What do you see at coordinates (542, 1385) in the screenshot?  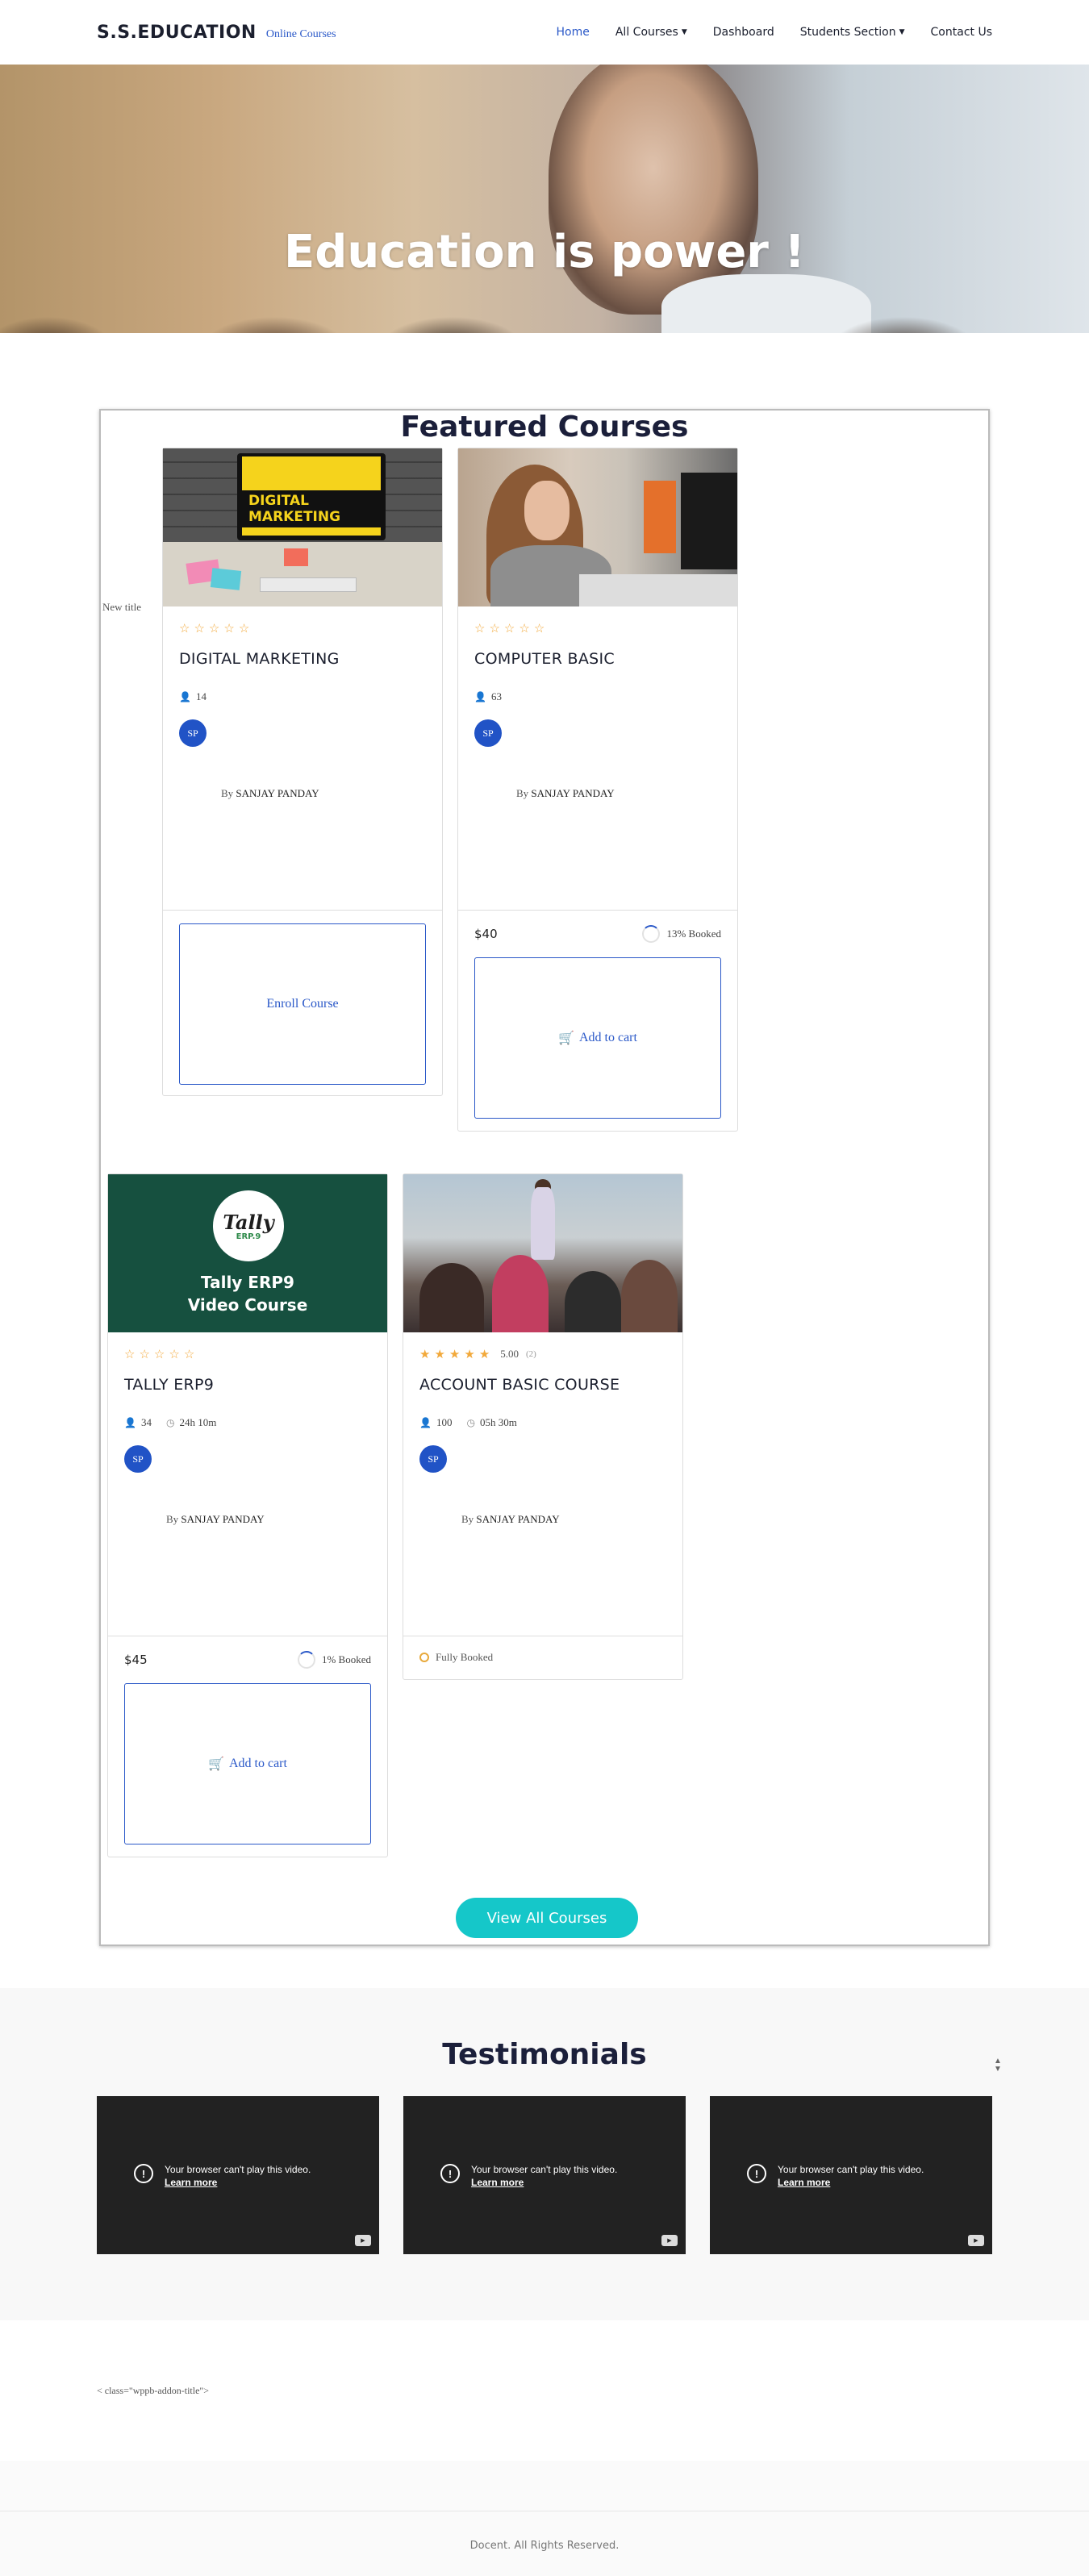 I see `course-title: ACCOUNT BASIC COURSE` at bounding box center [542, 1385].